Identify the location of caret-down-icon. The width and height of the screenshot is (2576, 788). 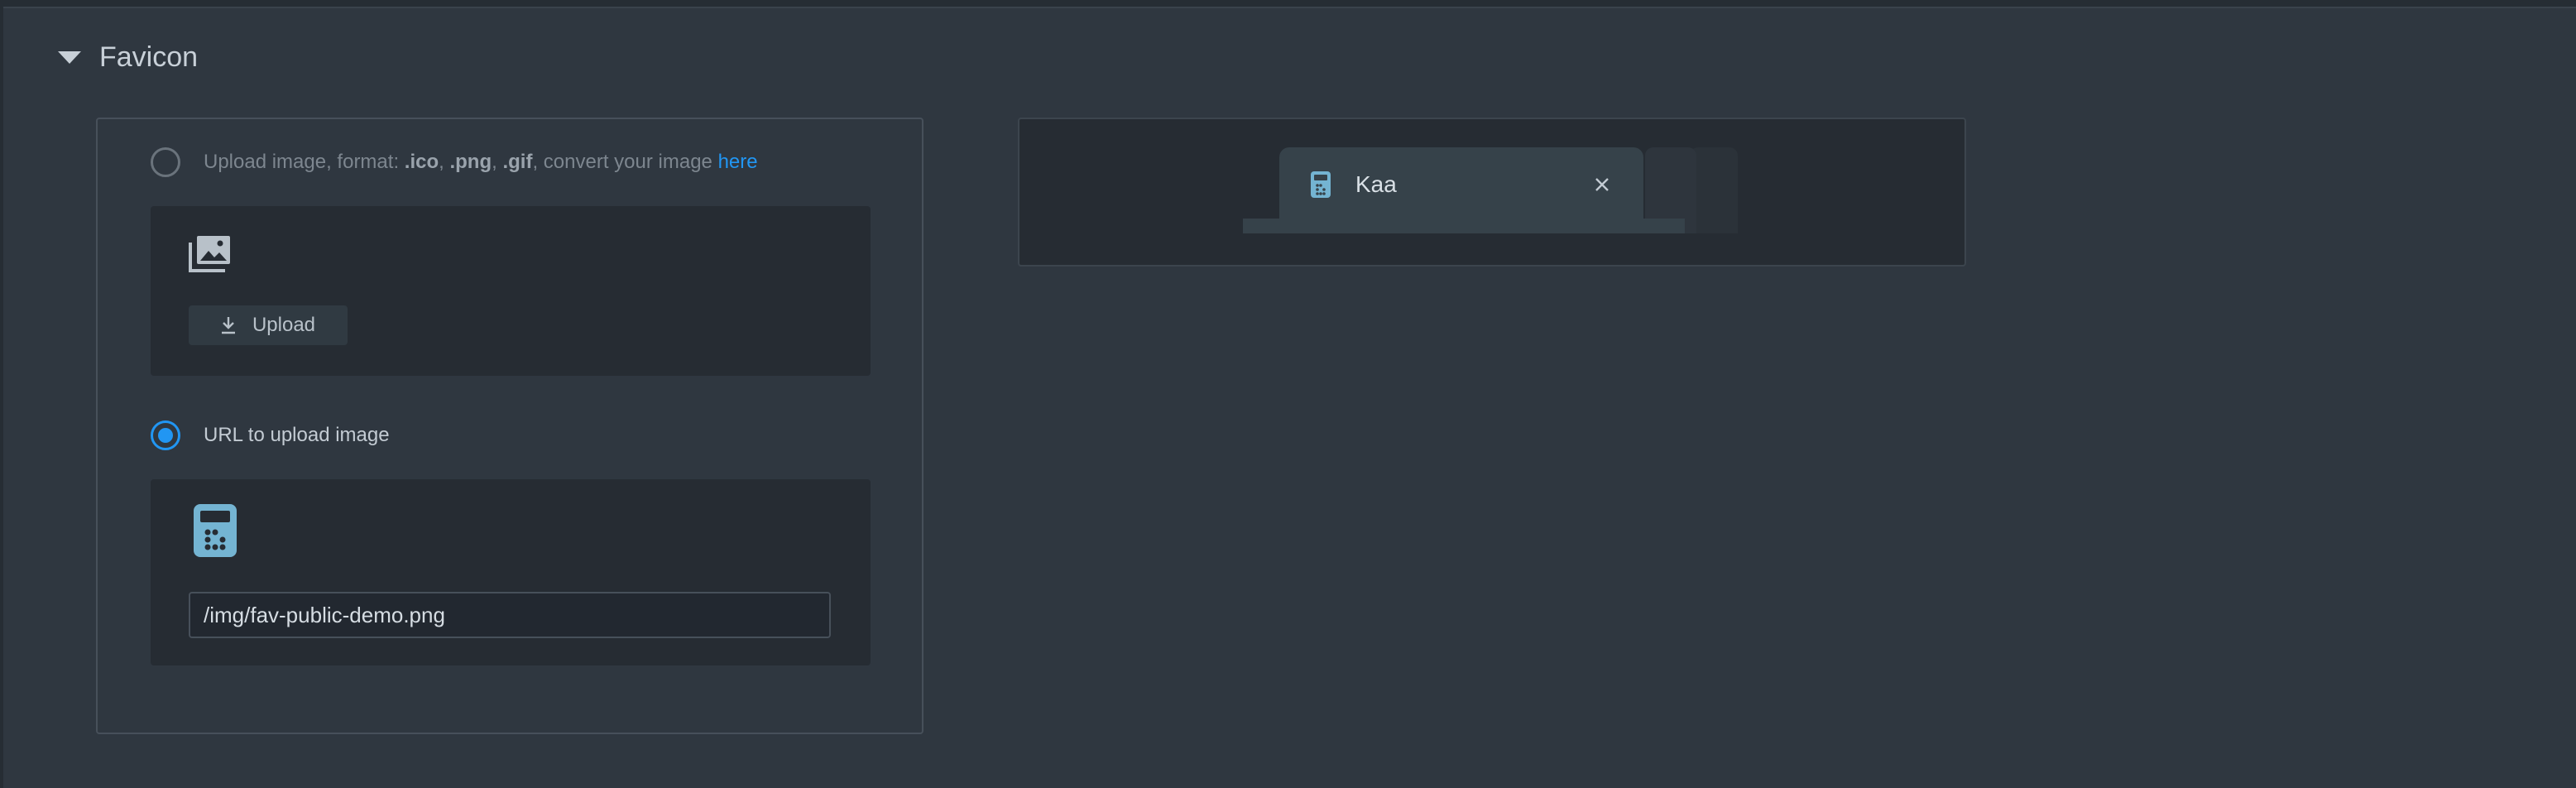
(70, 57).